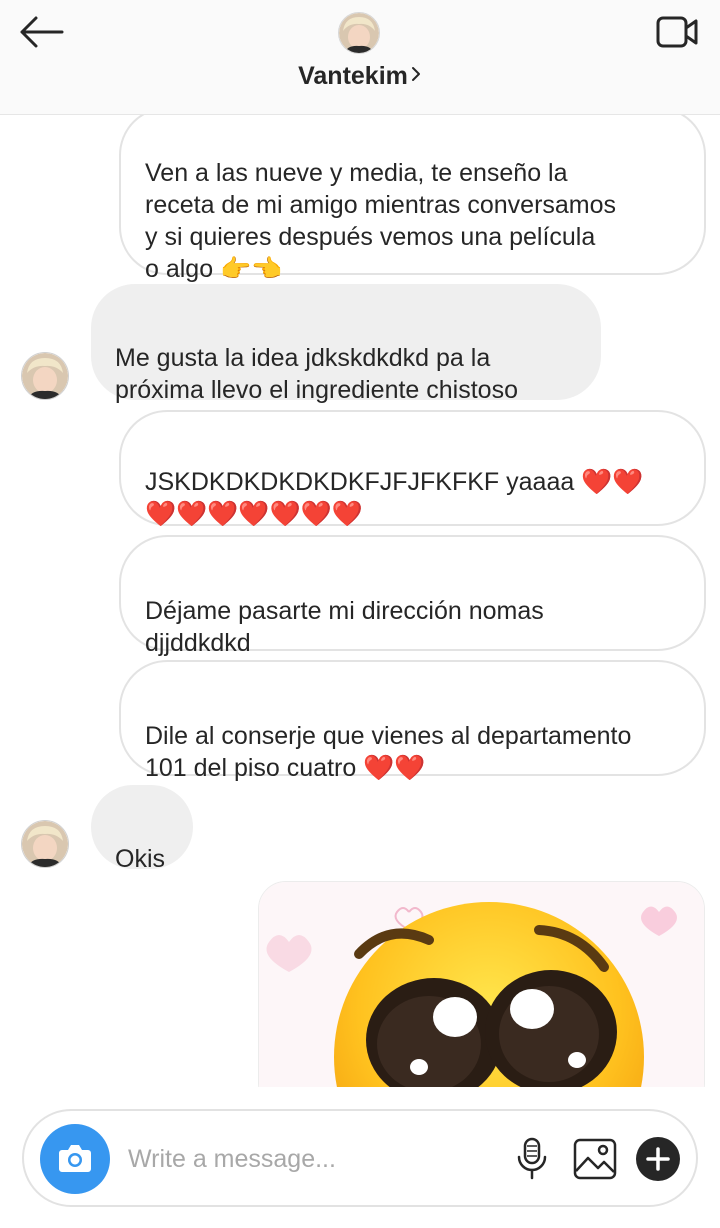 This screenshot has height=1228, width=720. I want to click on plus-icon, so click(658, 1159).